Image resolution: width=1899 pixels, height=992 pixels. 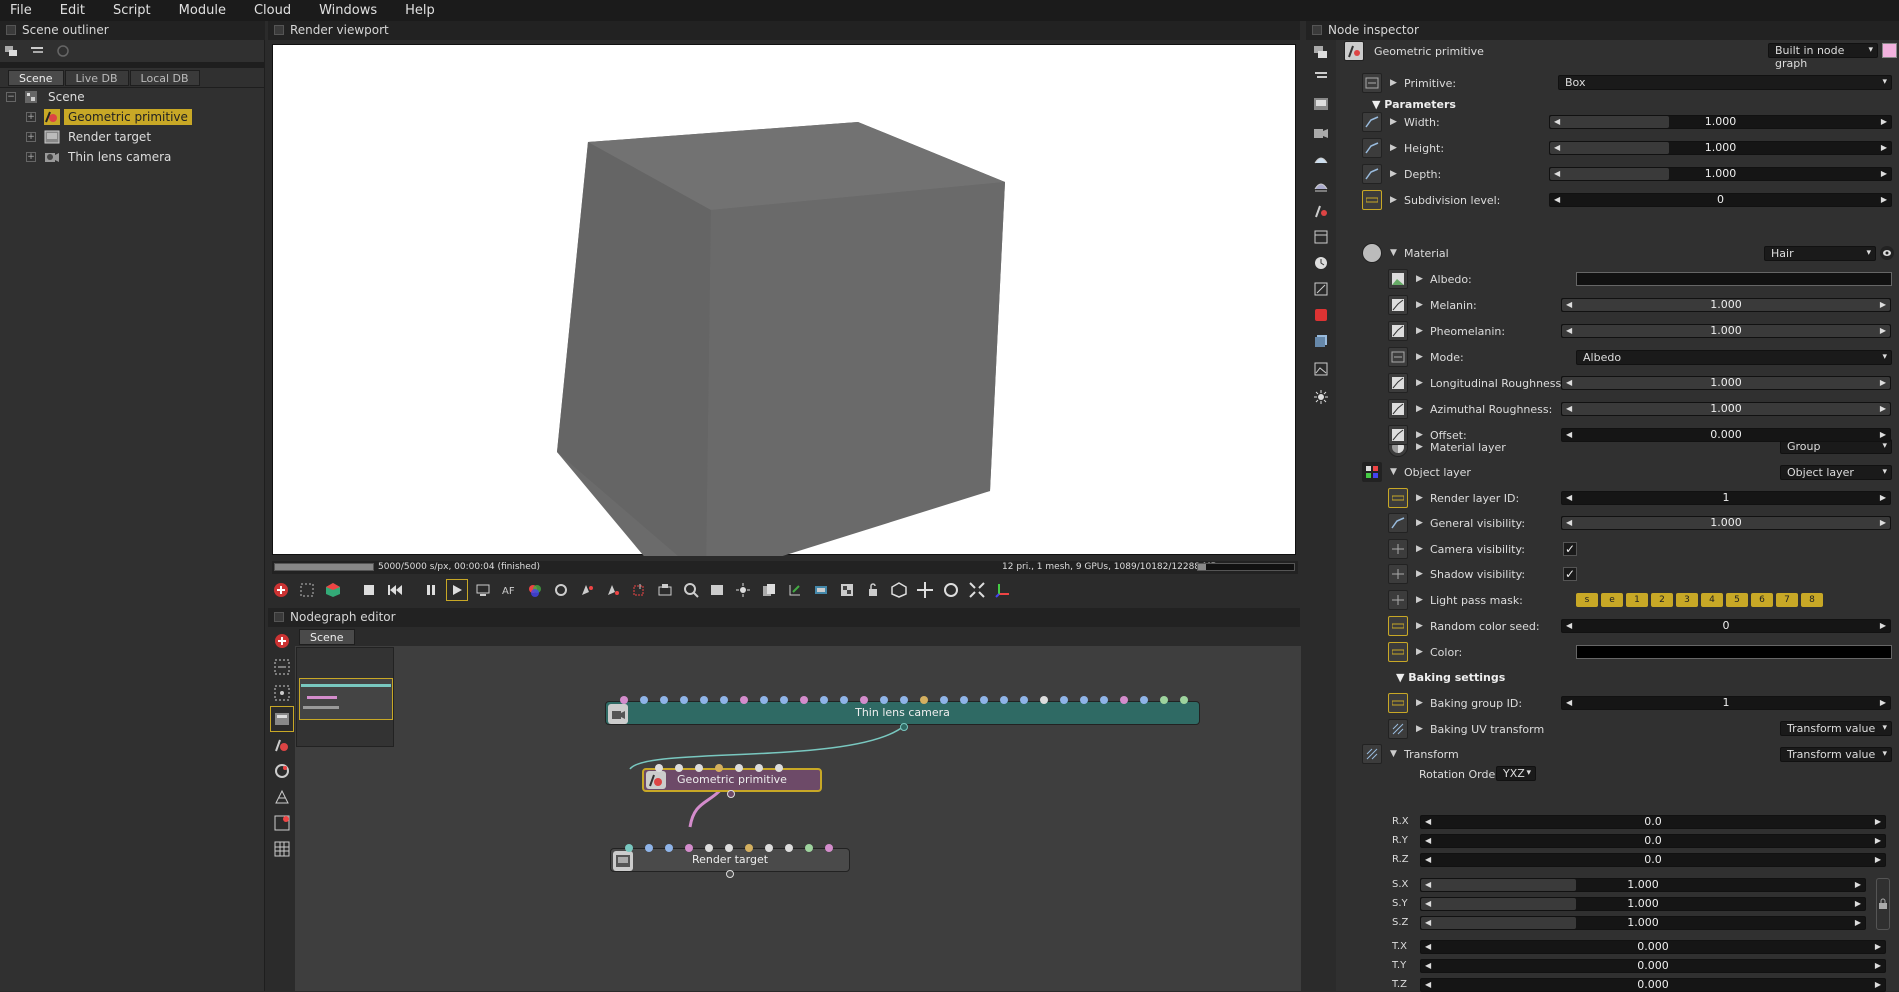 I want to click on grid-snap-icon, so click(x=282, y=667).